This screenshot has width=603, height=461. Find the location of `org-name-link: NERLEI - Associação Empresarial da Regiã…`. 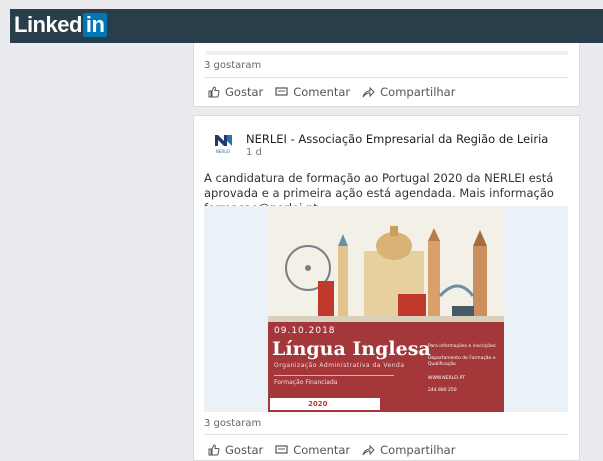

org-name-link: NERLEI - Associação Empresarial da Regiã… is located at coordinates (397, 139).